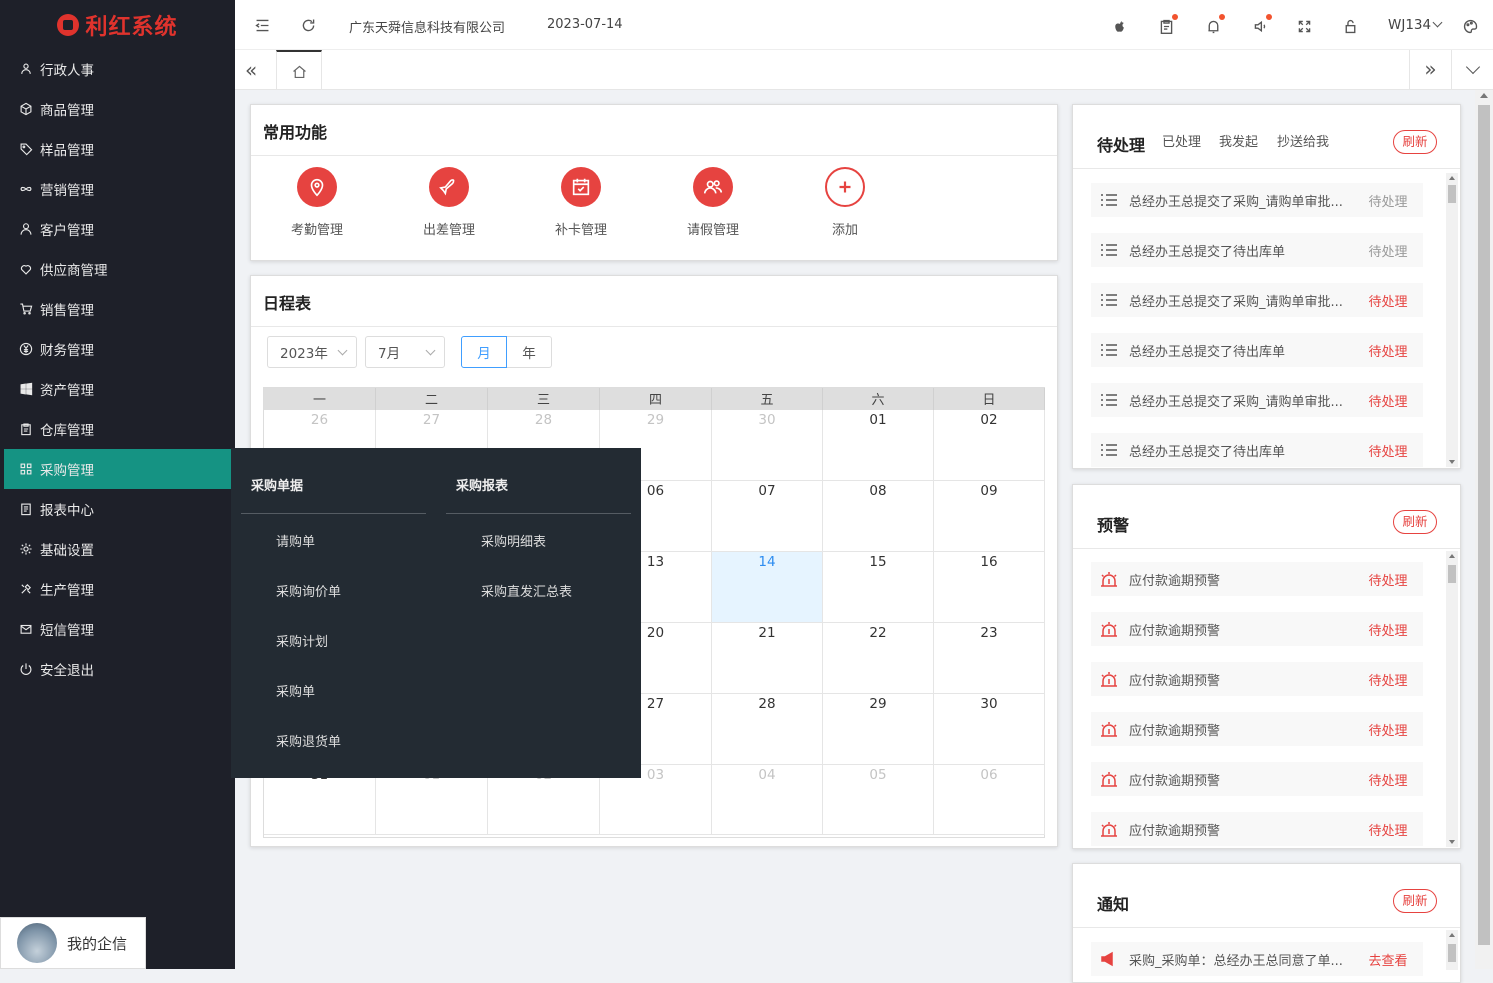 The image size is (1493, 983). I want to click on calendar-day: 23, so click(989, 658).